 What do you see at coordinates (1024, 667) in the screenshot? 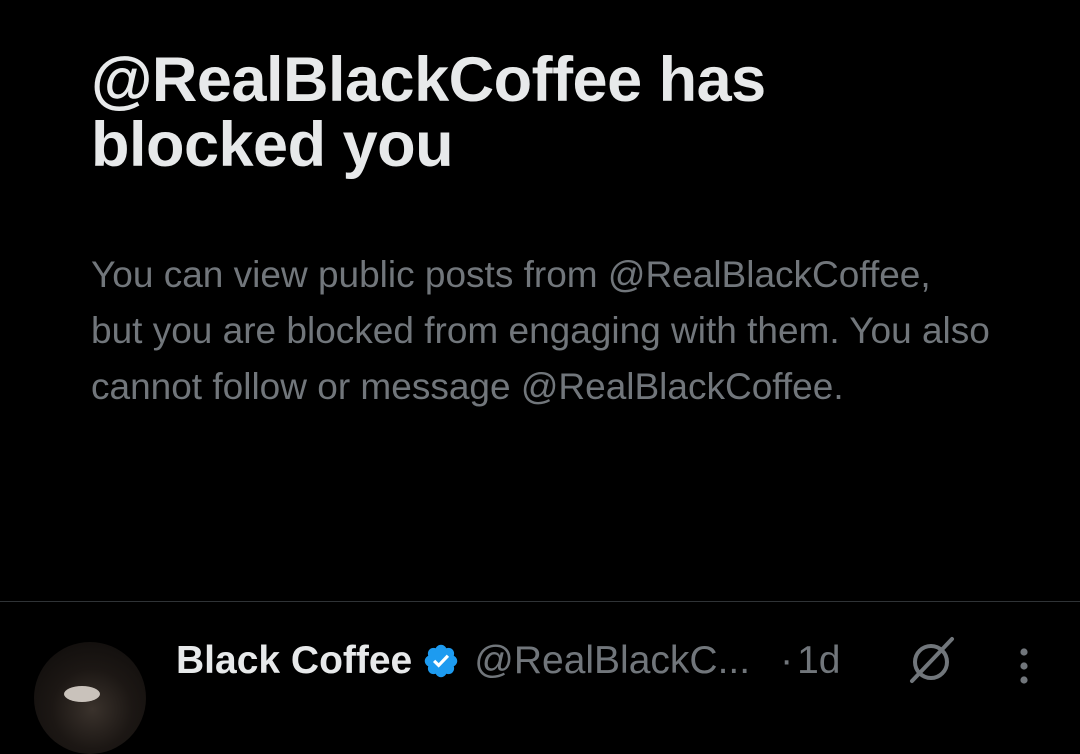
I see `more-vertical-icon` at bounding box center [1024, 667].